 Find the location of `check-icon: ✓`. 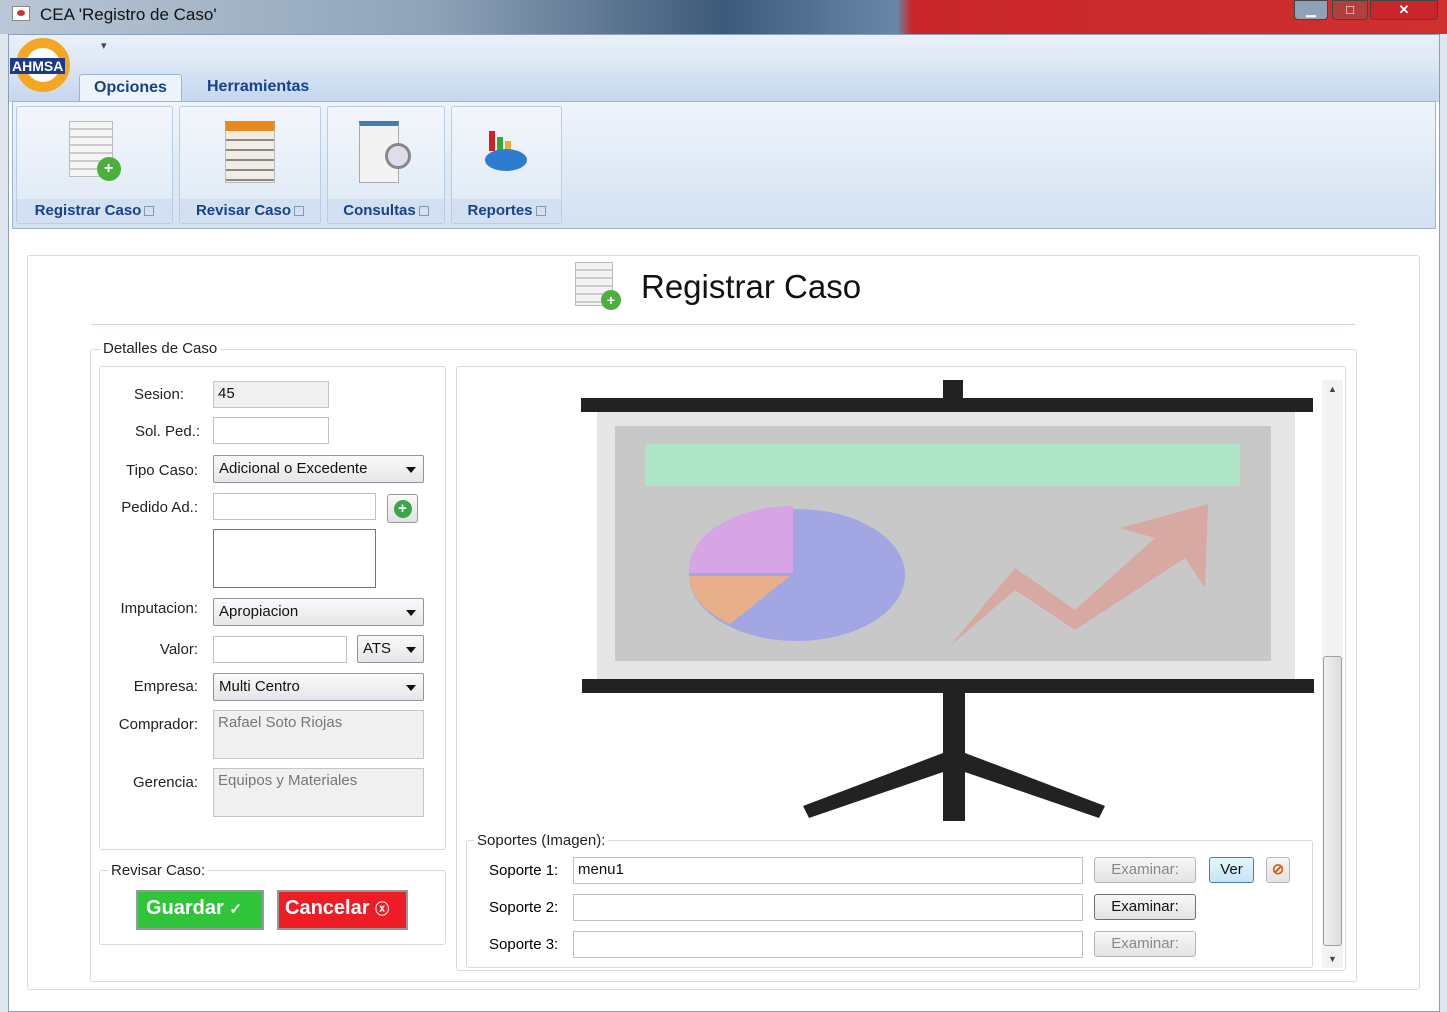

check-icon: ✓ is located at coordinates (235, 909).